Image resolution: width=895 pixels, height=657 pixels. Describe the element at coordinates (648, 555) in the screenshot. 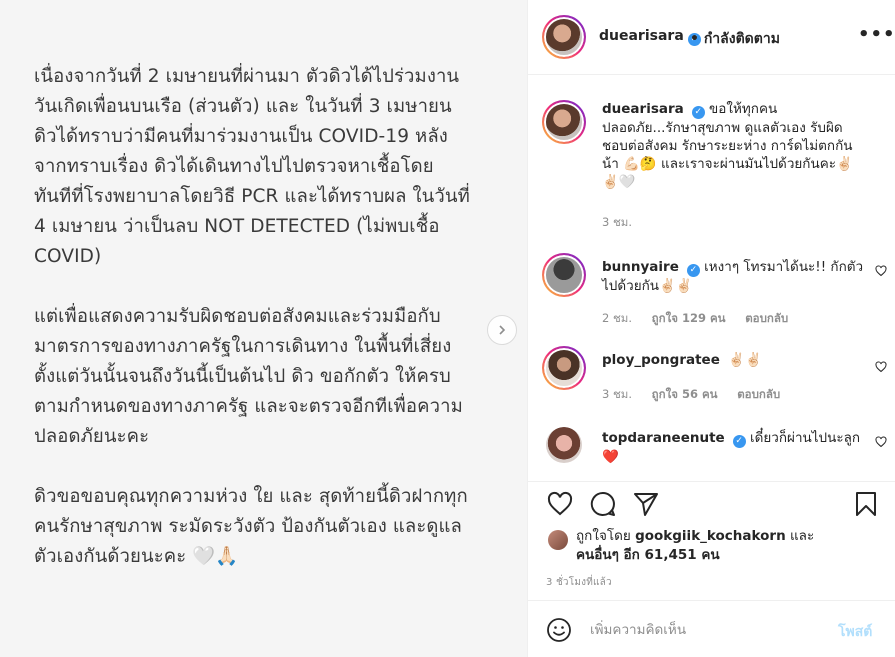

I see `likes-others-count: คนอื่นๆ อีก 61,451 คน` at that location.